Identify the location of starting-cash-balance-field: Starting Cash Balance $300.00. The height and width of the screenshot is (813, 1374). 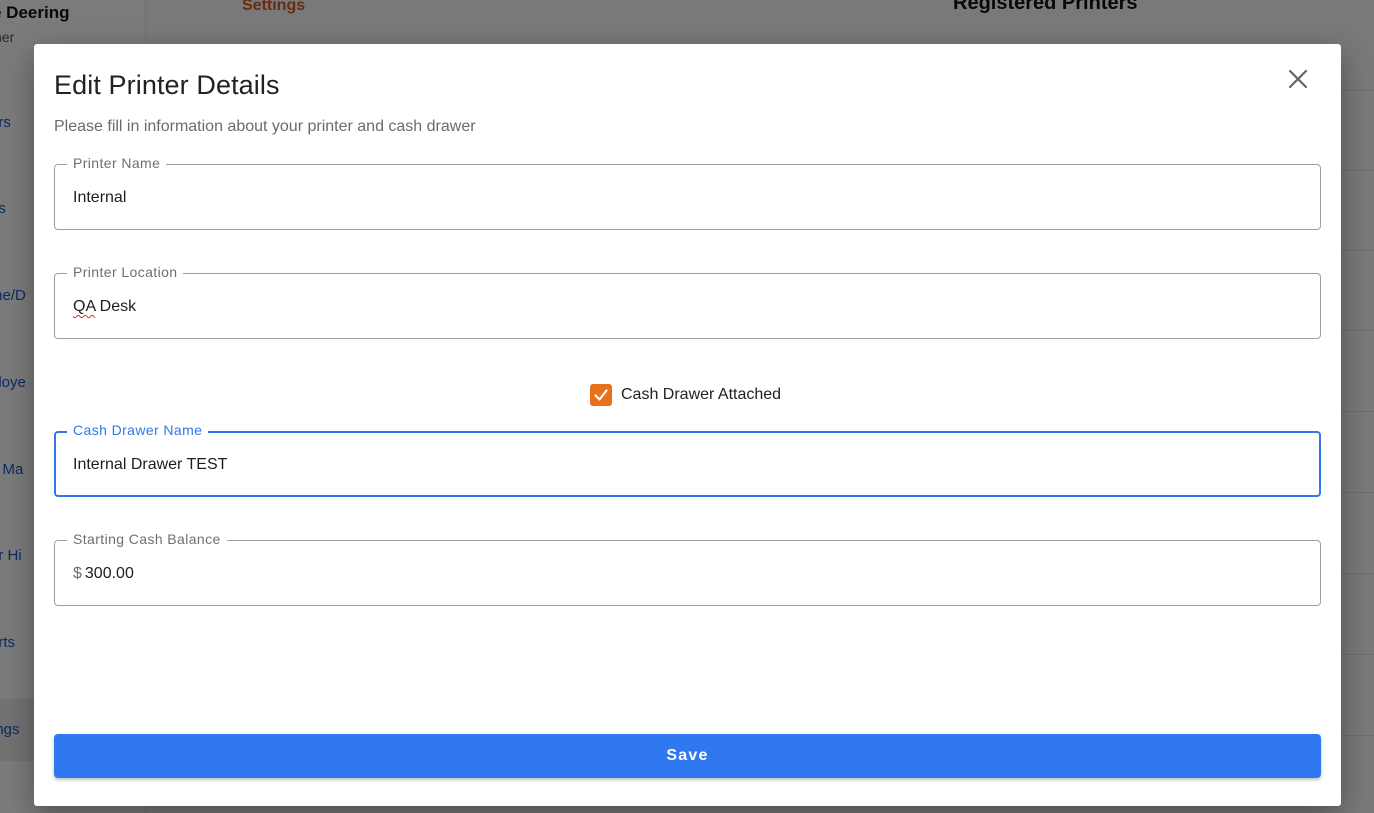
(687, 568).